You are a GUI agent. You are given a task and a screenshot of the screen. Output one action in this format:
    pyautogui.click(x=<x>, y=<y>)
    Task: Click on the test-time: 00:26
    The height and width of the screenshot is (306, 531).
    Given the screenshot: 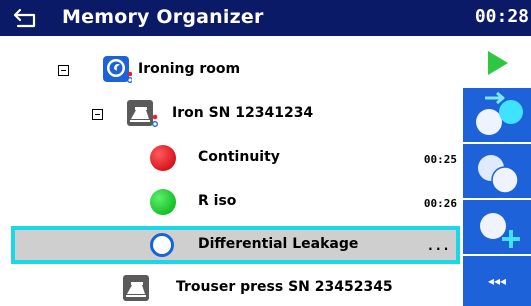 What is the action you would take?
    pyautogui.click(x=440, y=203)
    